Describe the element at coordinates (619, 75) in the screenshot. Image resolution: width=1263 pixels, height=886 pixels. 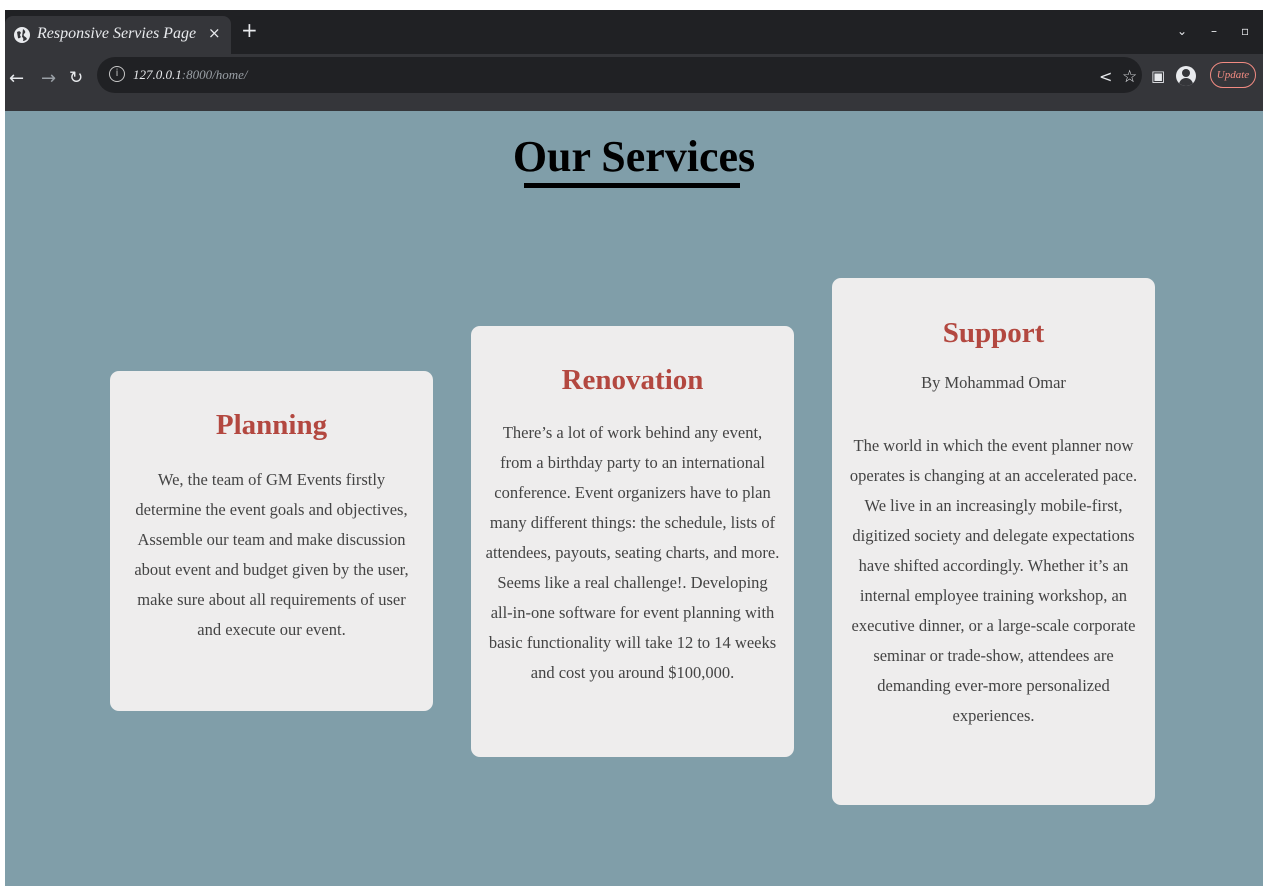
I see `address-bar: i 127.0.0.1:8000/home/` at that location.